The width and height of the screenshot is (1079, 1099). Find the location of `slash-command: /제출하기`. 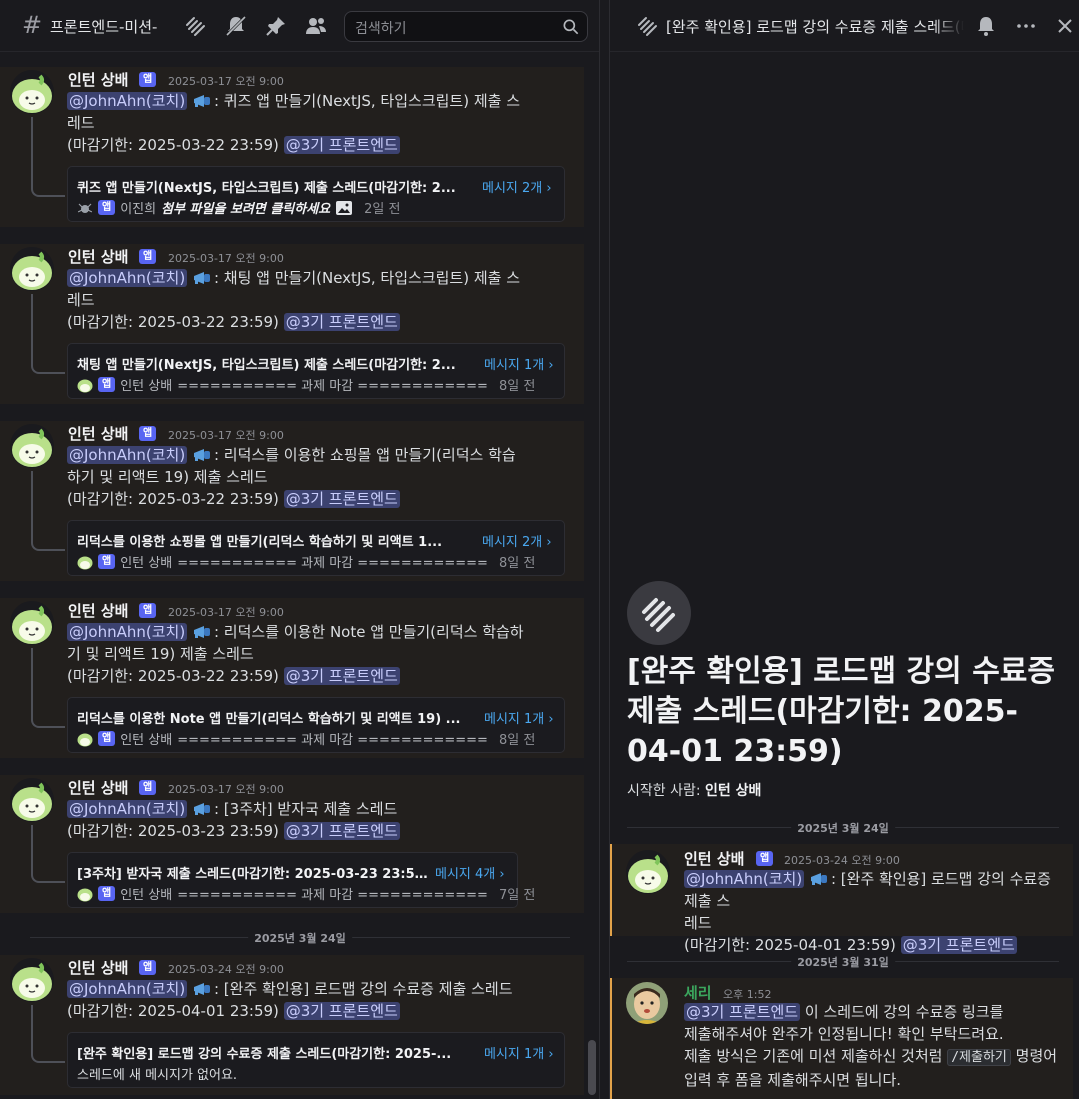

slash-command: /제출하기 is located at coordinates (979, 1057).